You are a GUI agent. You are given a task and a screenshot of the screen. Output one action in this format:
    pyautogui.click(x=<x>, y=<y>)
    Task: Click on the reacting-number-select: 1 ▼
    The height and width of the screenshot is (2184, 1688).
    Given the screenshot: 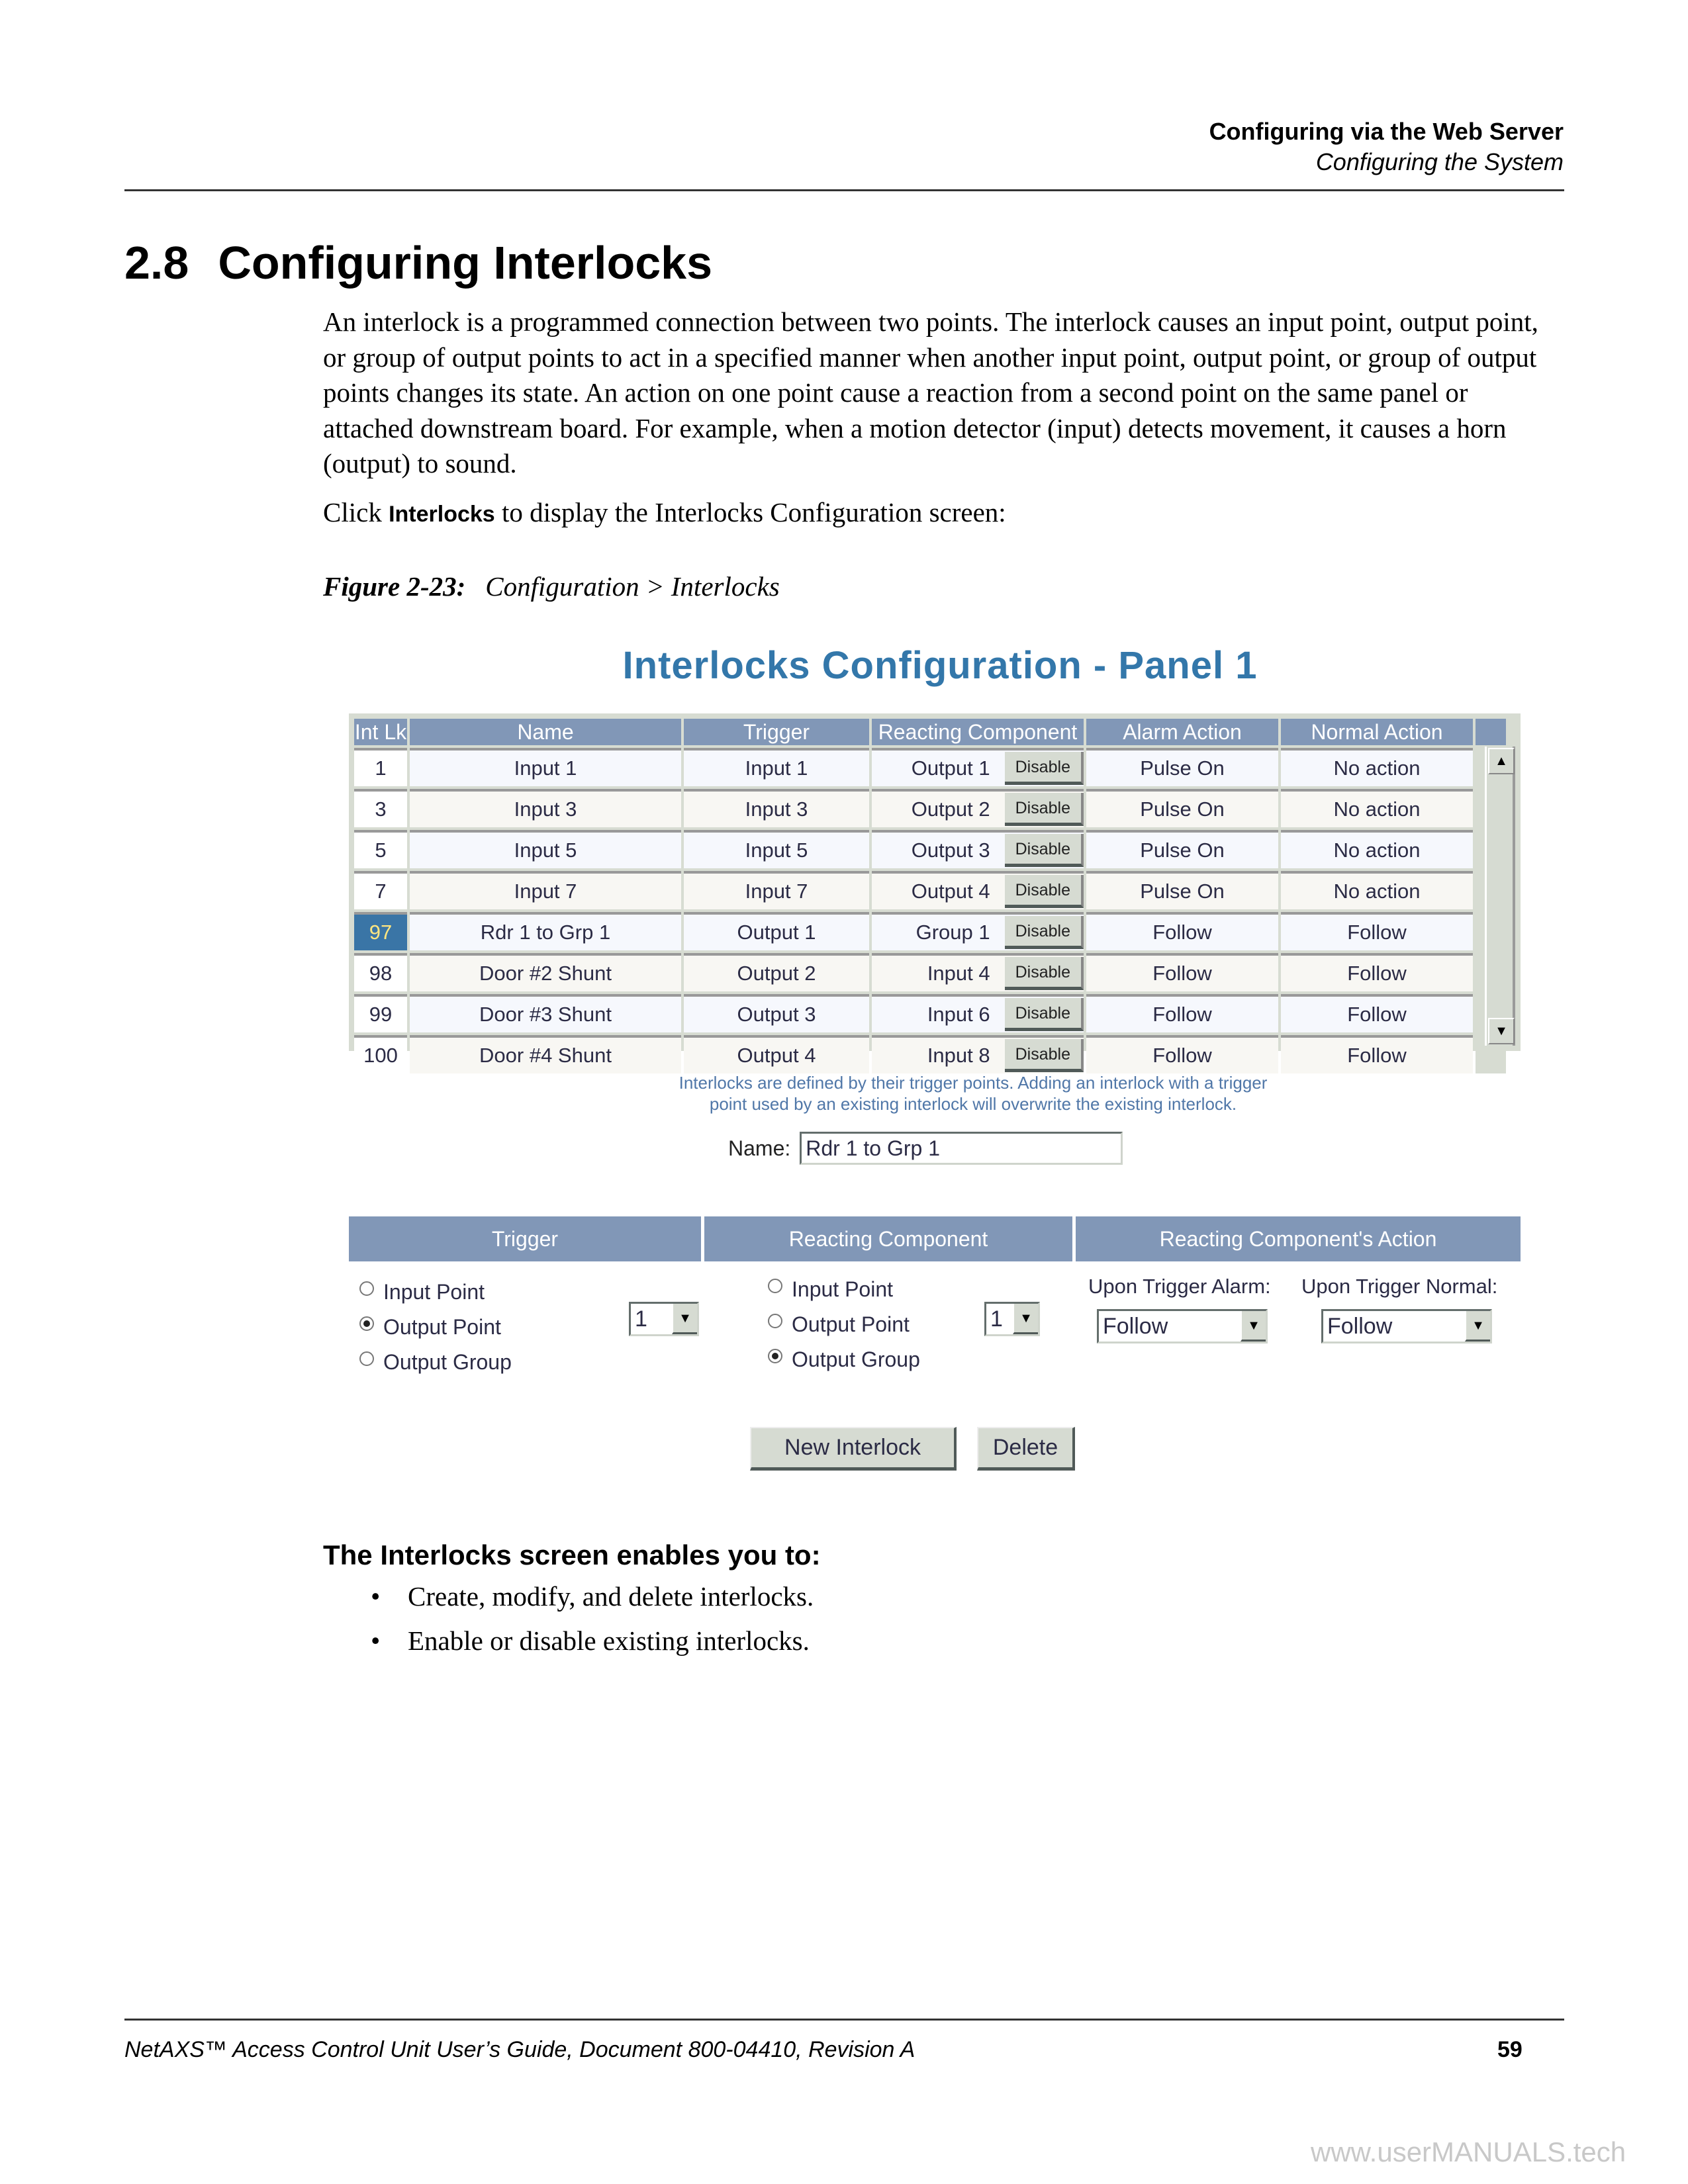 What is the action you would take?
    pyautogui.click(x=1012, y=1319)
    